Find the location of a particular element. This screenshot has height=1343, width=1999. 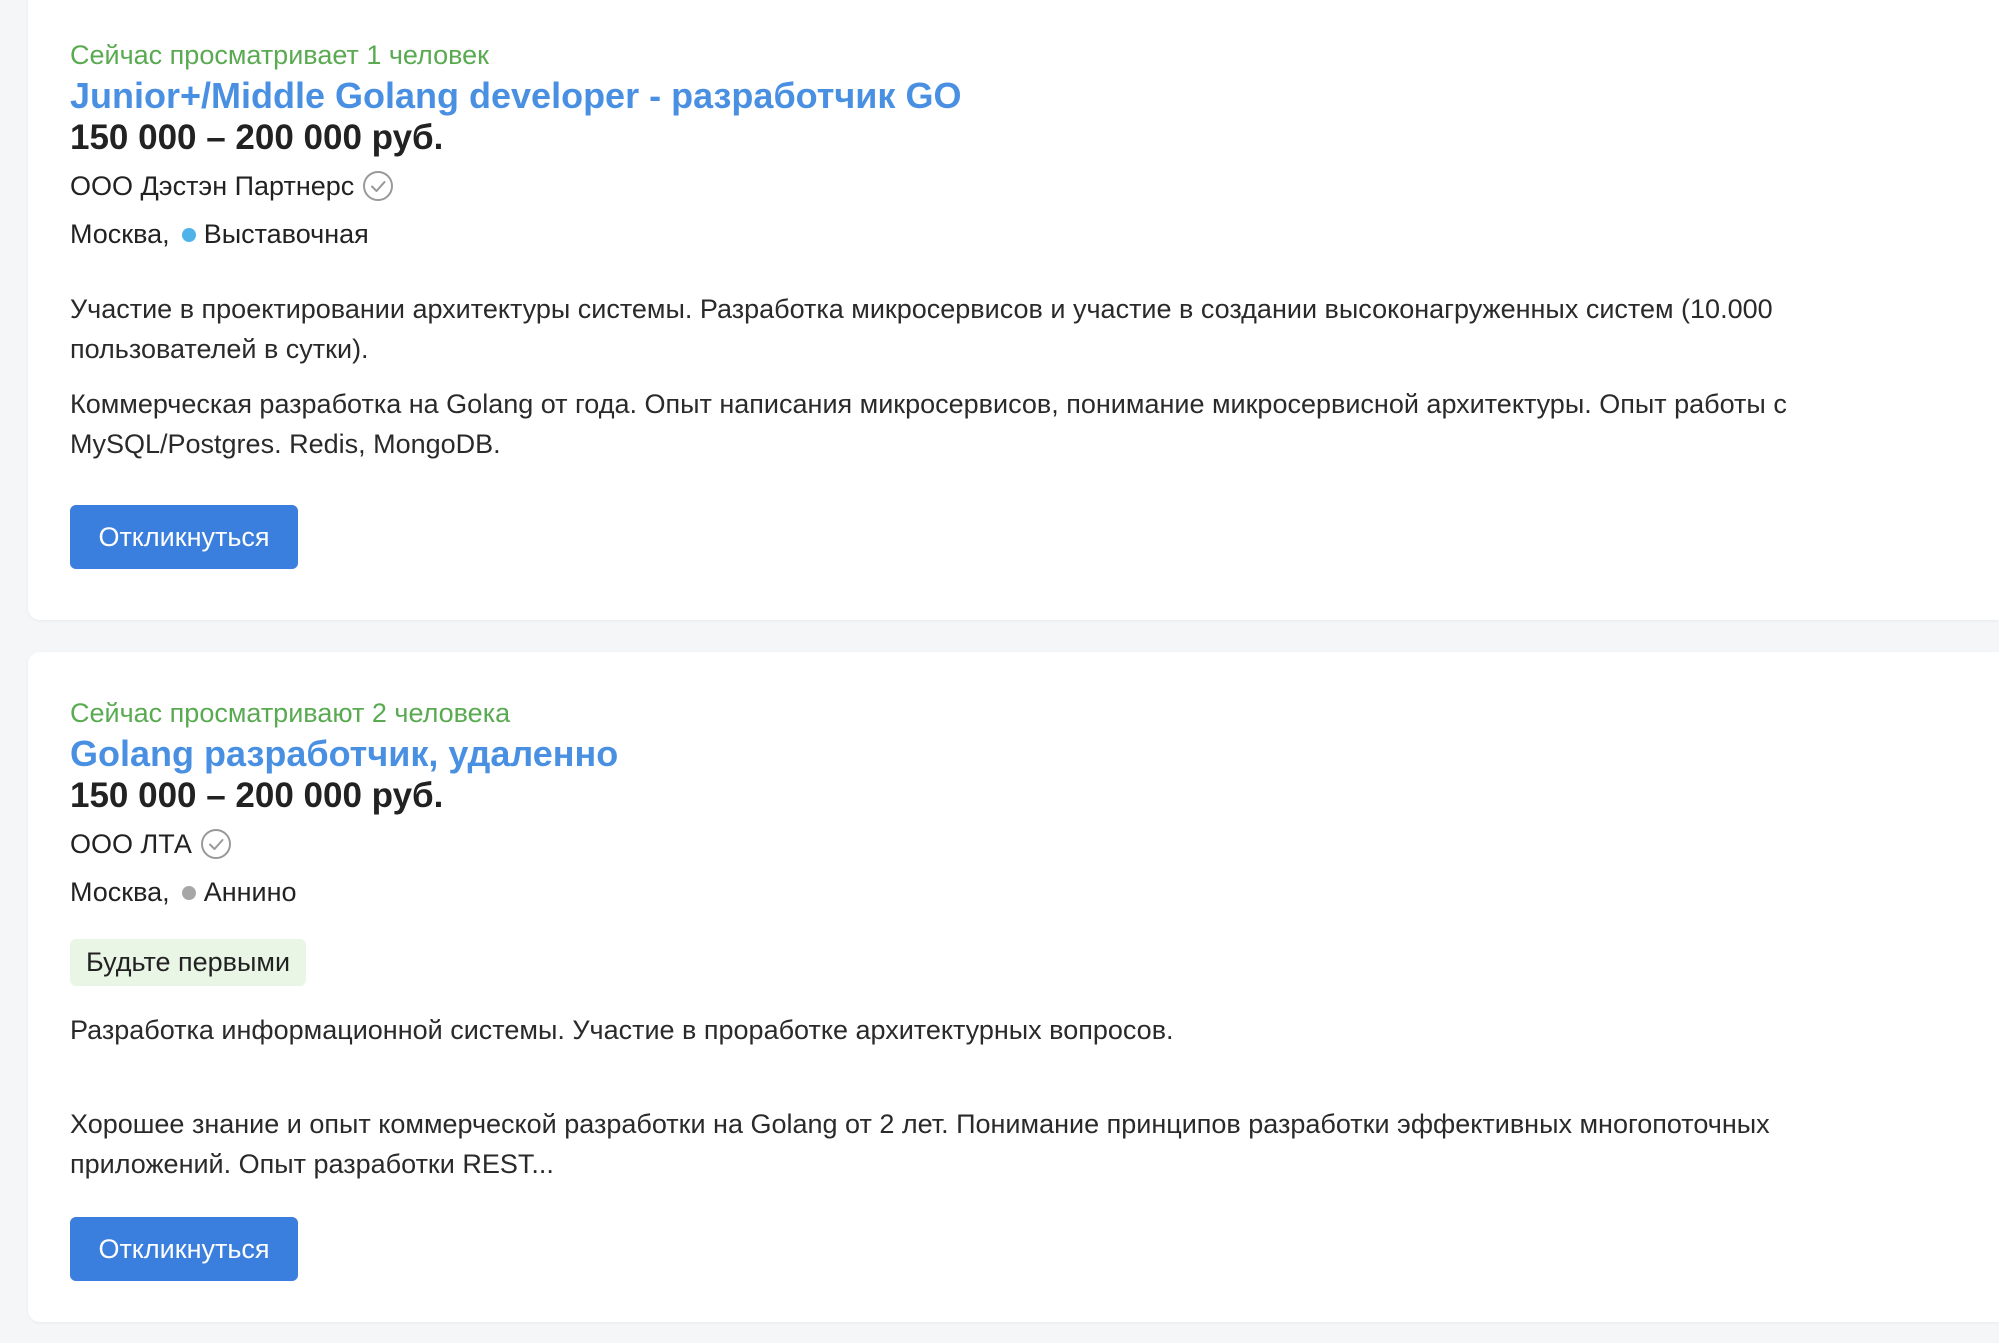

company-row: ООО ЛТА is located at coordinates (151, 844).